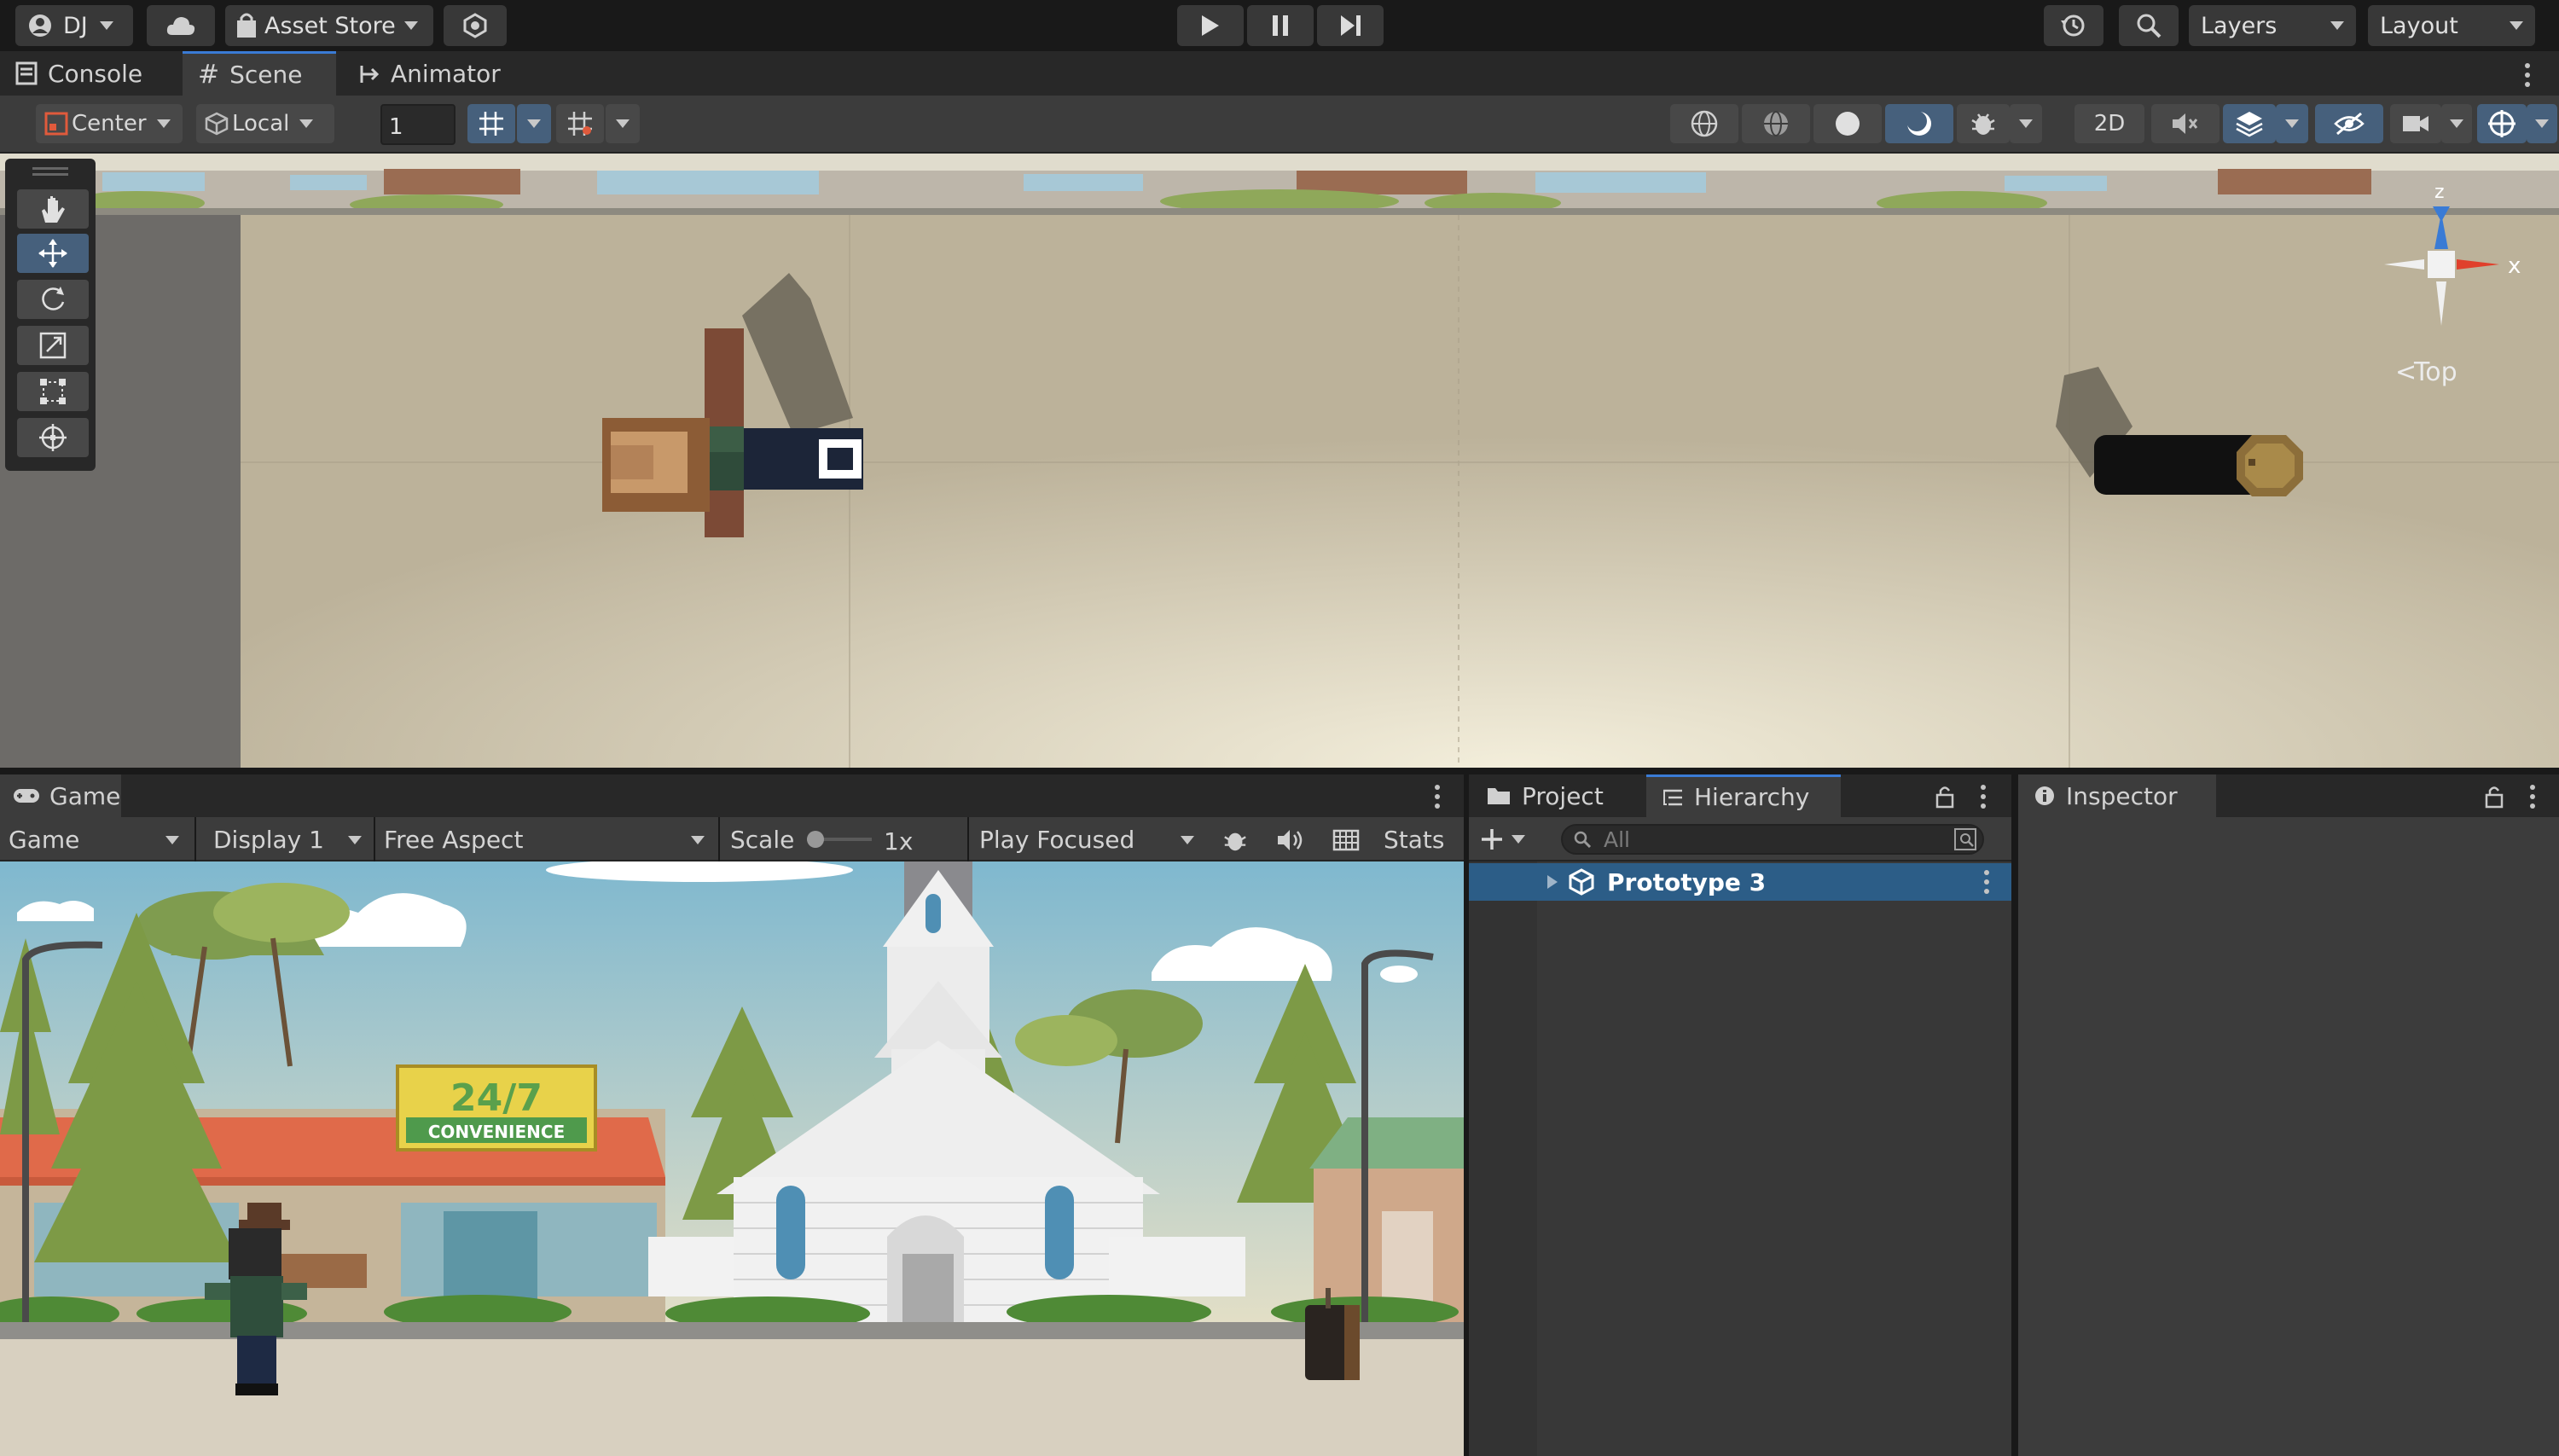 The width and height of the screenshot is (2559, 1456). I want to click on tab-project: Project, so click(1557, 795).